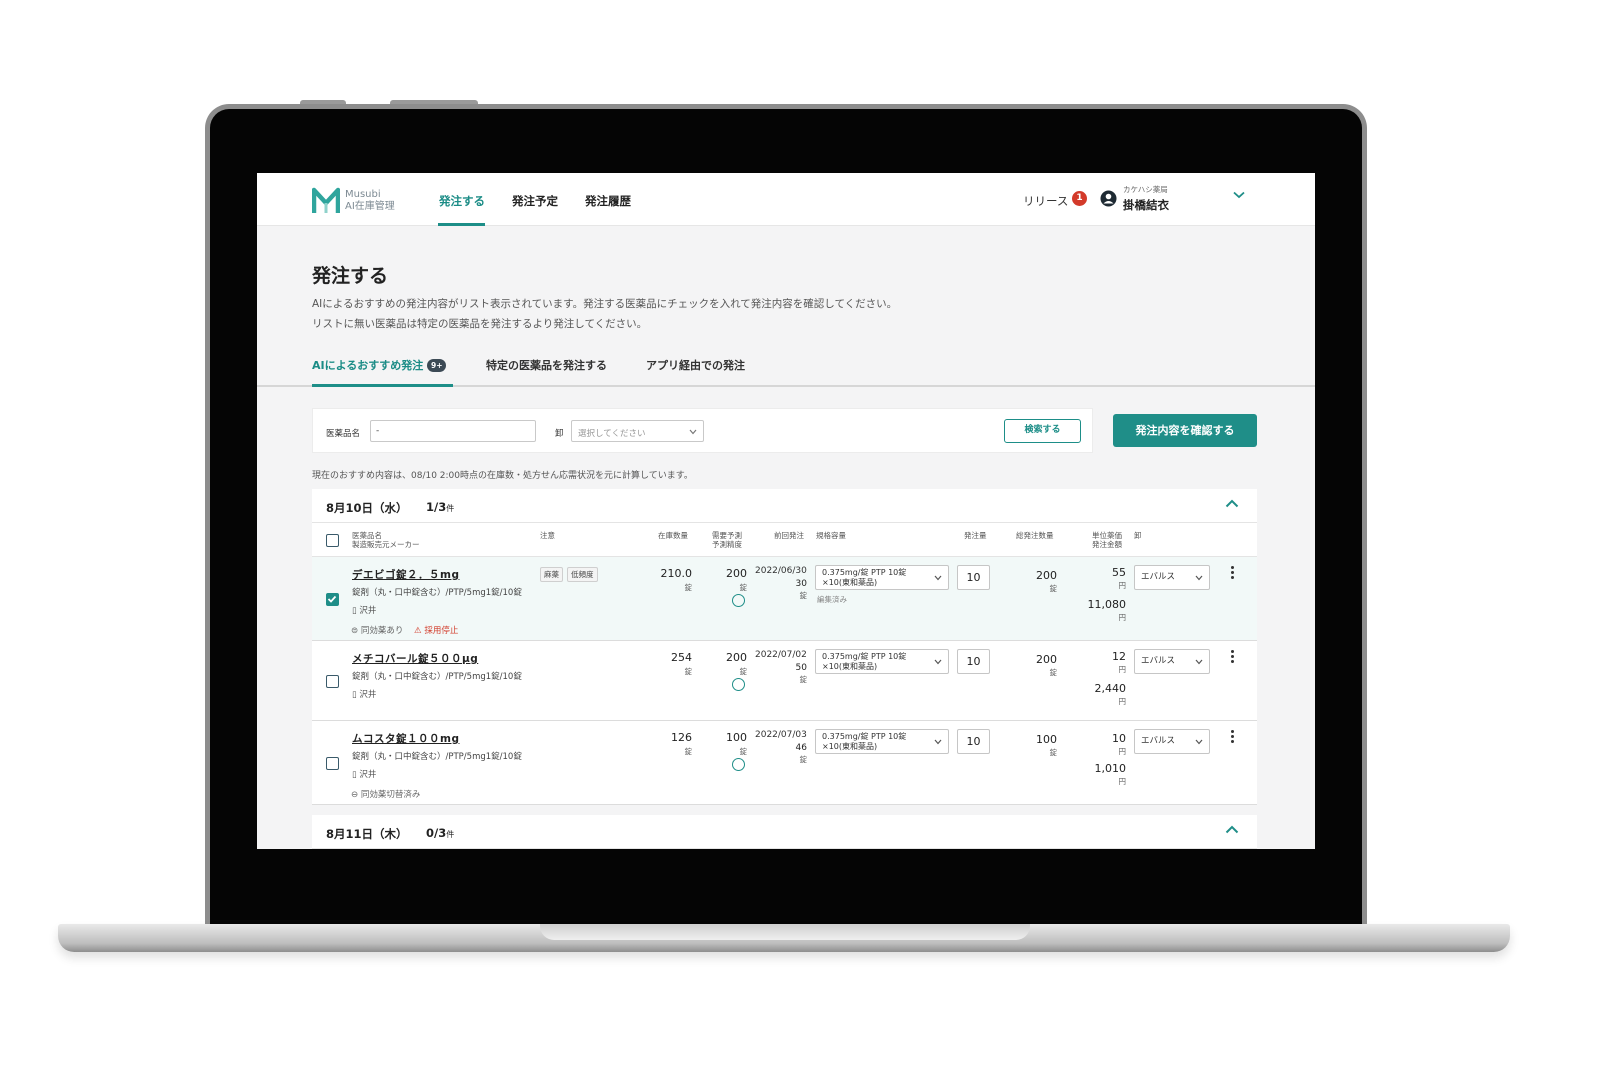 This screenshot has height=1067, width=1600. Describe the element at coordinates (1122, 701) in the screenshot. I see `amount-unit: 円` at that location.